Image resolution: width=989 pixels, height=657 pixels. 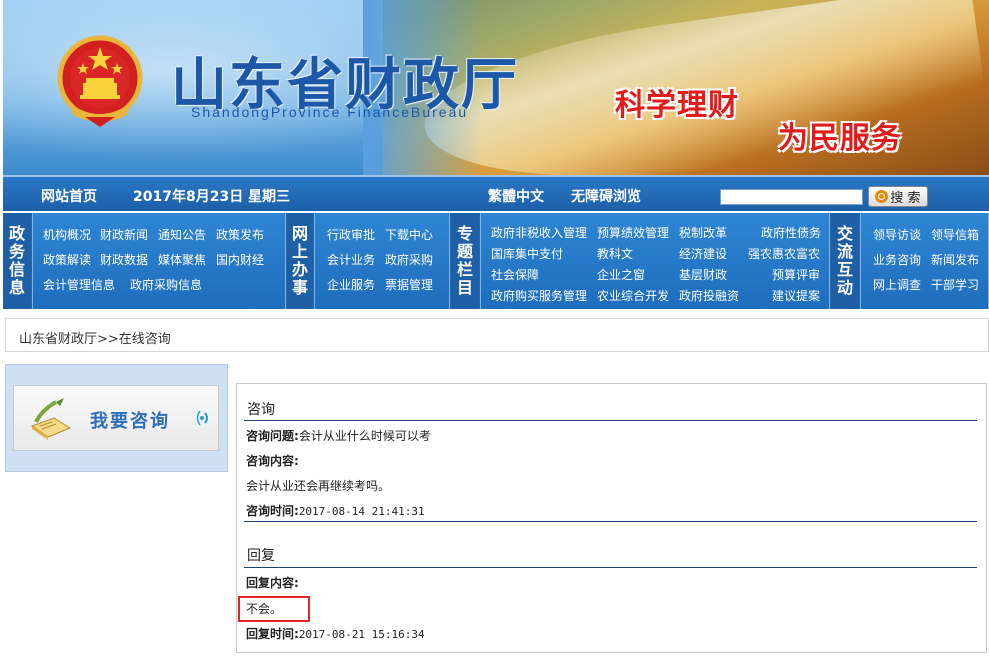 I want to click on consult-time-row: 咨询时间:2017-08-14 21:41:31, so click(x=335, y=510).